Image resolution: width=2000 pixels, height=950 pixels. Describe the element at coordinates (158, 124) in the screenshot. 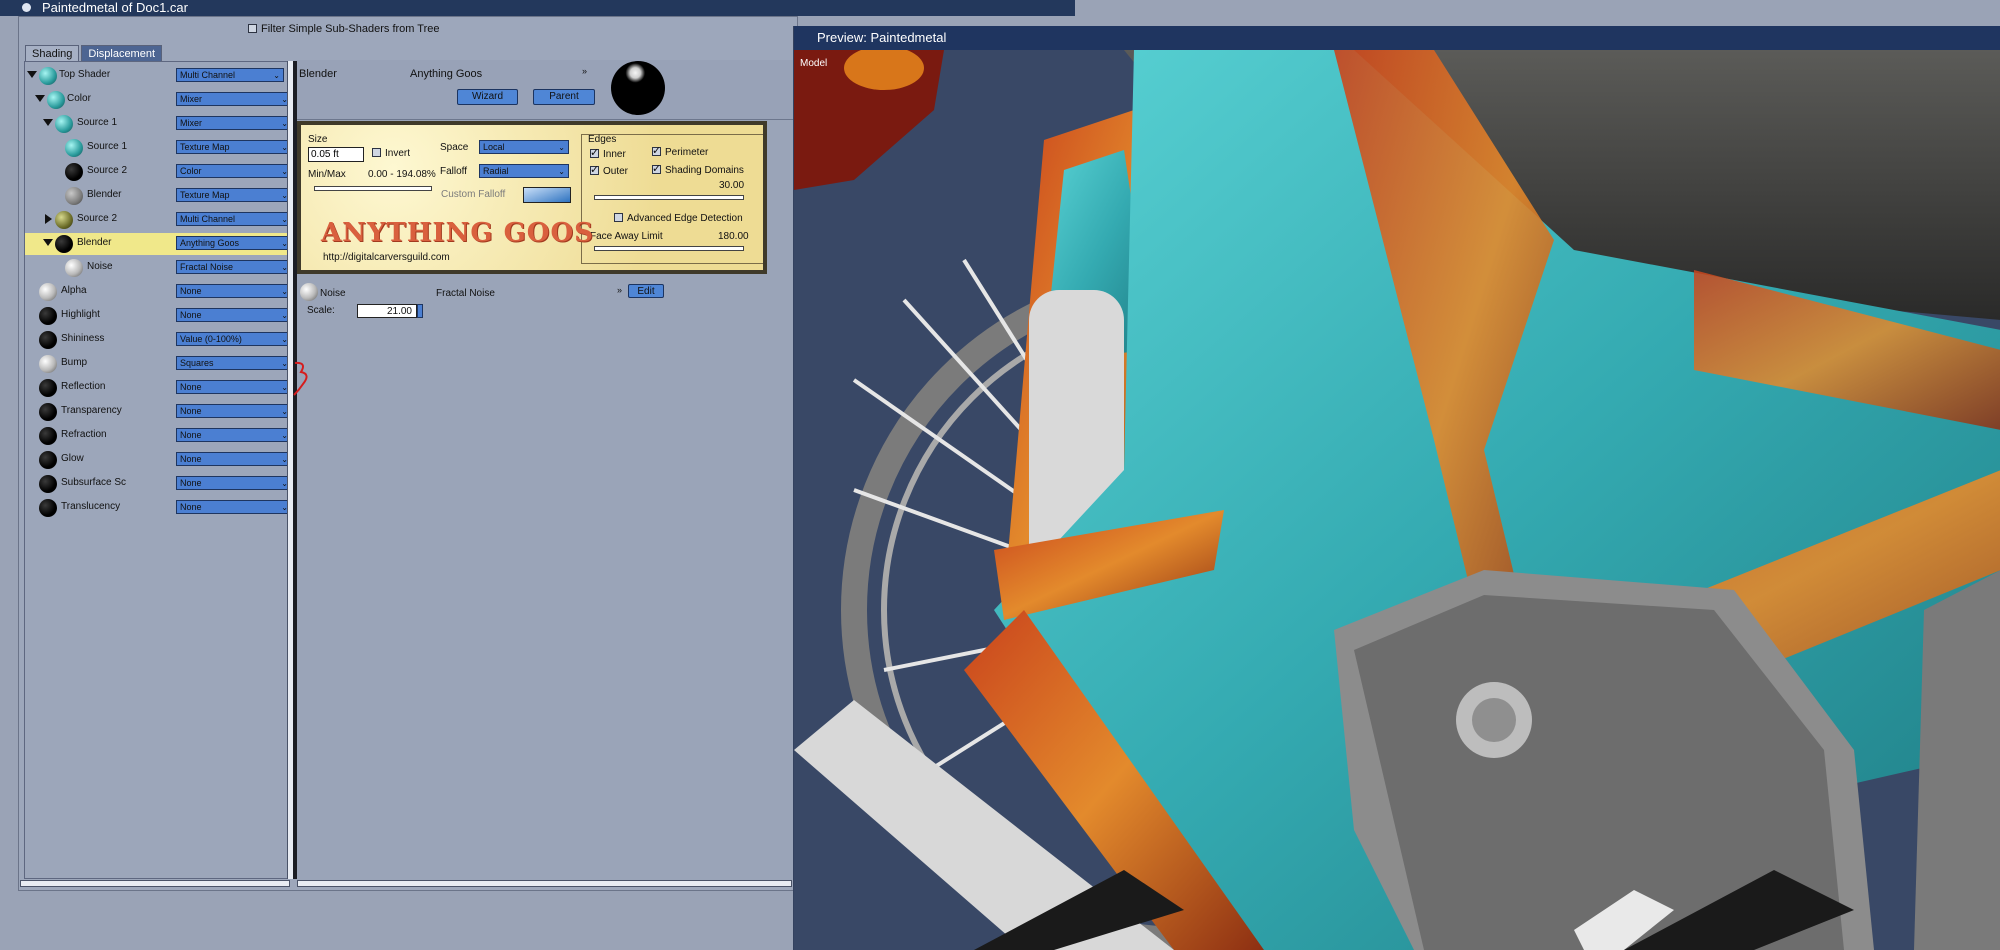

I see `tree-row-source-1: Source 1 Mixer ⌄` at that location.